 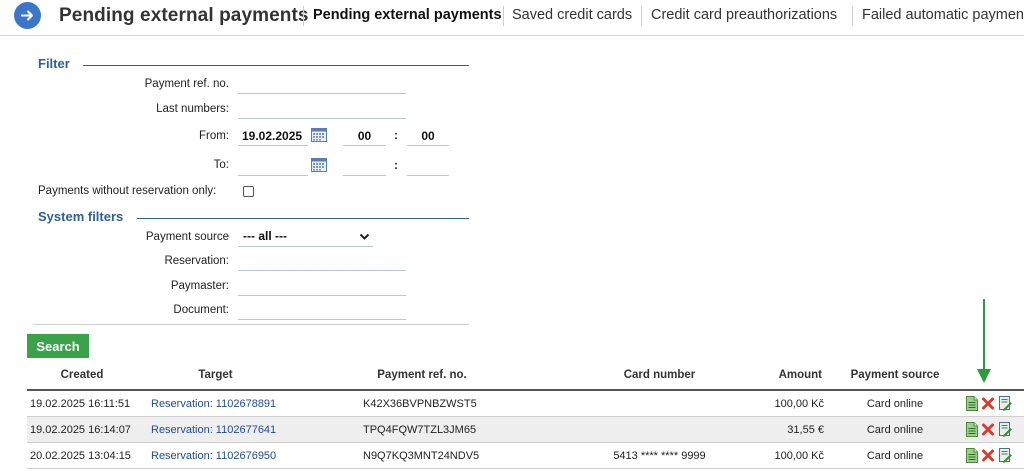 What do you see at coordinates (322, 84) in the screenshot?
I see `payment-ref-input` at bounding box center [322, 84].